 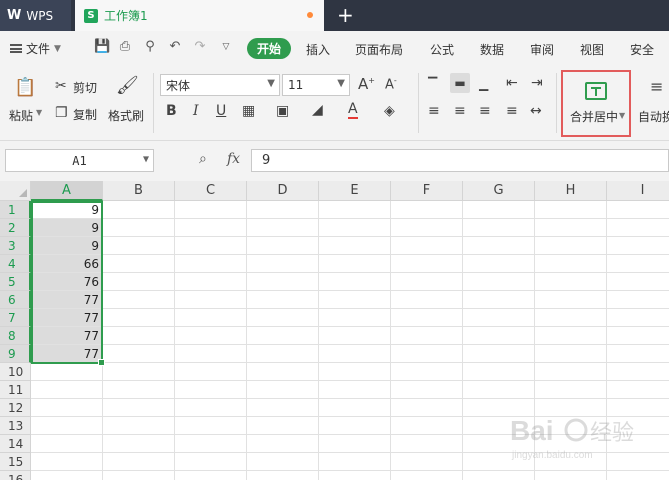 I want to click on cell-b1, so click(x=139, y=210).